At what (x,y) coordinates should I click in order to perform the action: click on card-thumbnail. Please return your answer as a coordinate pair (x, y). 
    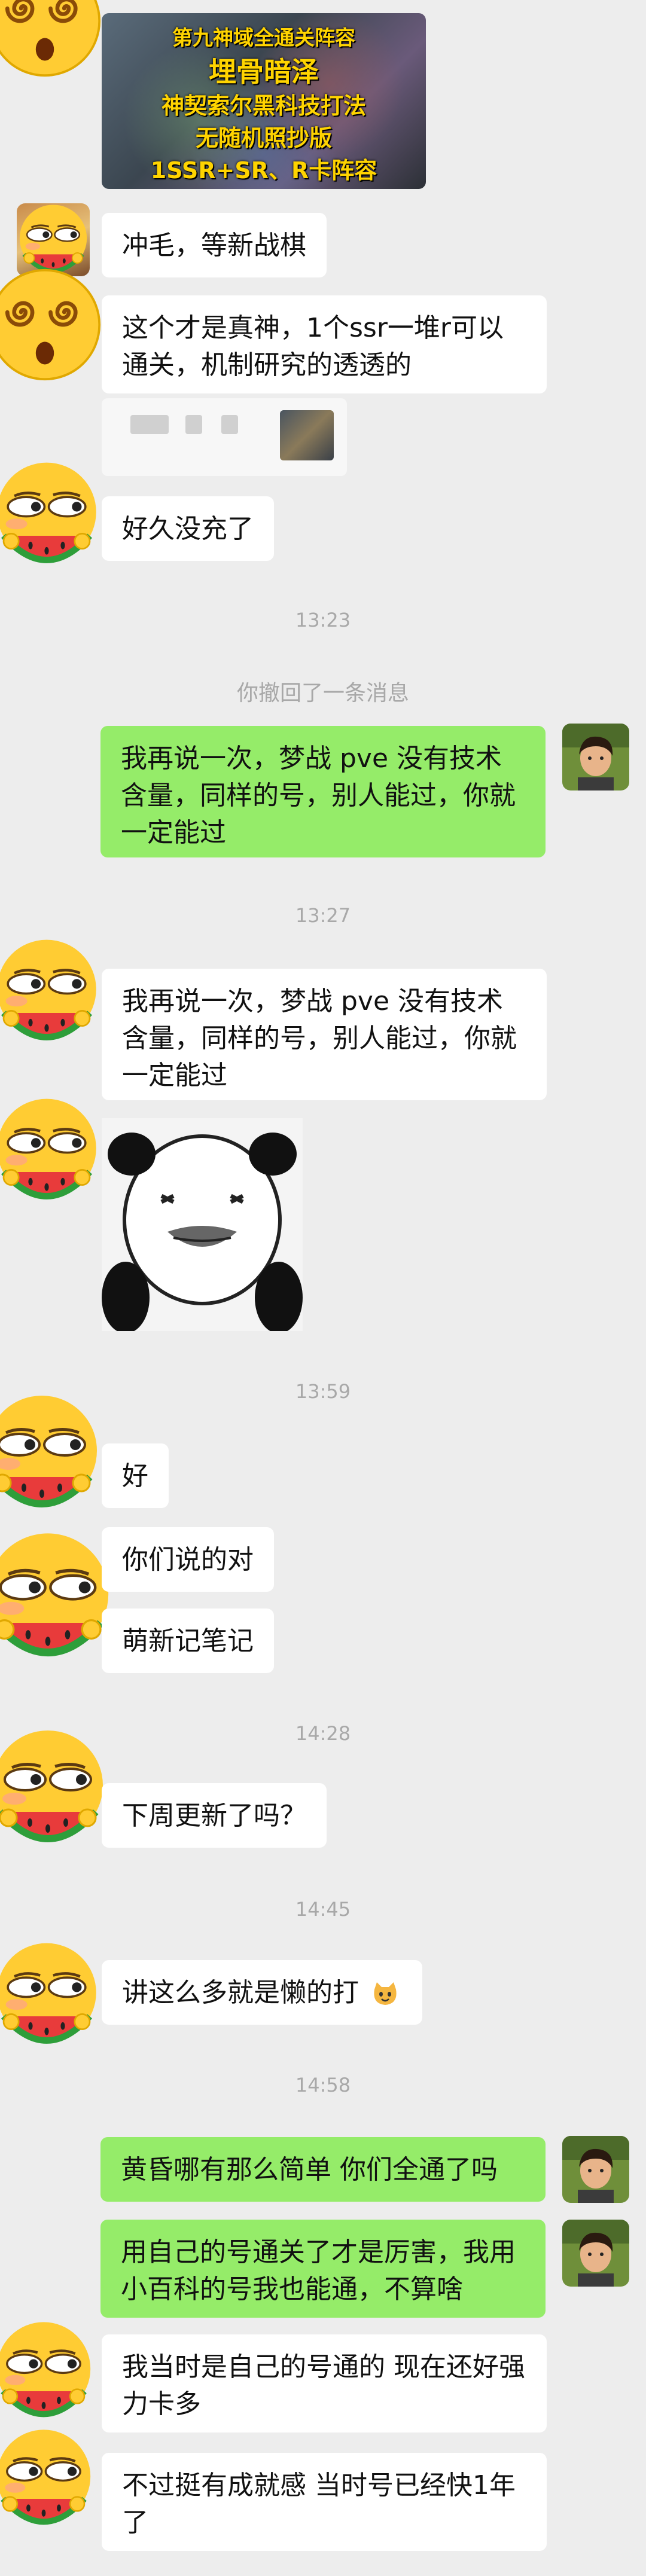
    Looking at the image, I should click on (307, 435).